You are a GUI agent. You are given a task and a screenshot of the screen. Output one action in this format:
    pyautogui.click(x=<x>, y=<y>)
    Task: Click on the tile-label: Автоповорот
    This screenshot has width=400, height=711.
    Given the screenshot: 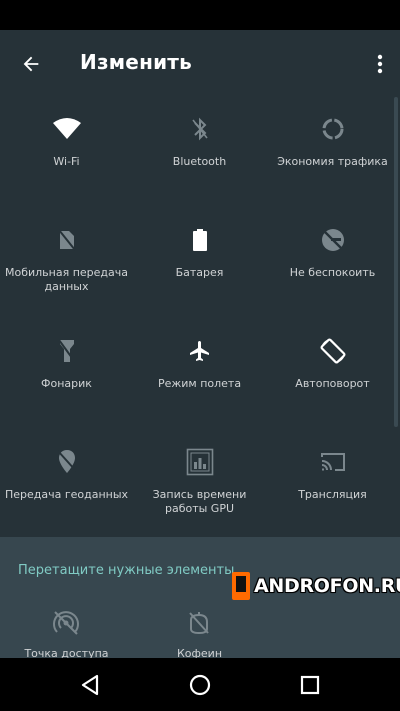 What is the action you would take?
    pyautogui.click(x=332, y=383)
    